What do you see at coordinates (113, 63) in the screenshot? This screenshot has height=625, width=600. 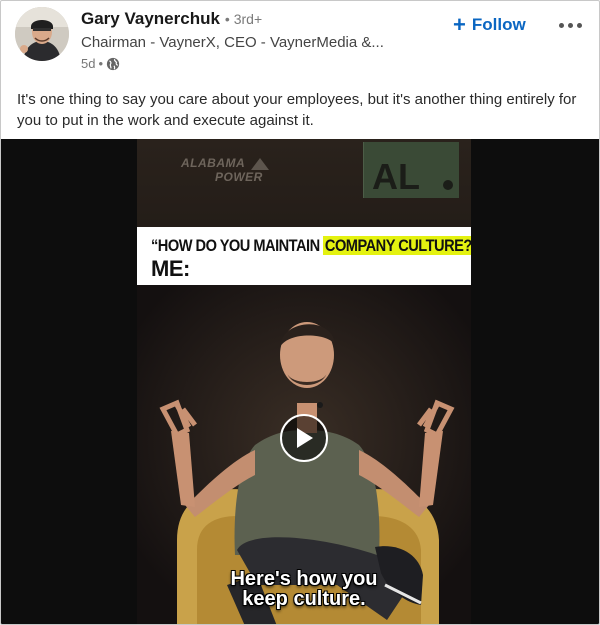 I see `globe-icon` at bounding box center [113, 63].